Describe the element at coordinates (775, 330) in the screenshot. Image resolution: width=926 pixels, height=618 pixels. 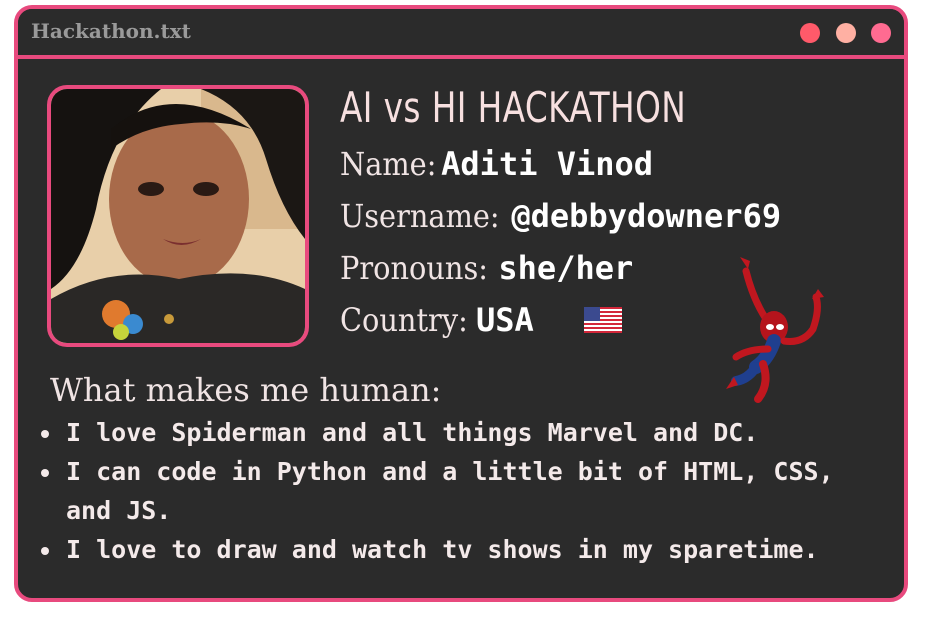
I see `spiderman-icon` at that location.